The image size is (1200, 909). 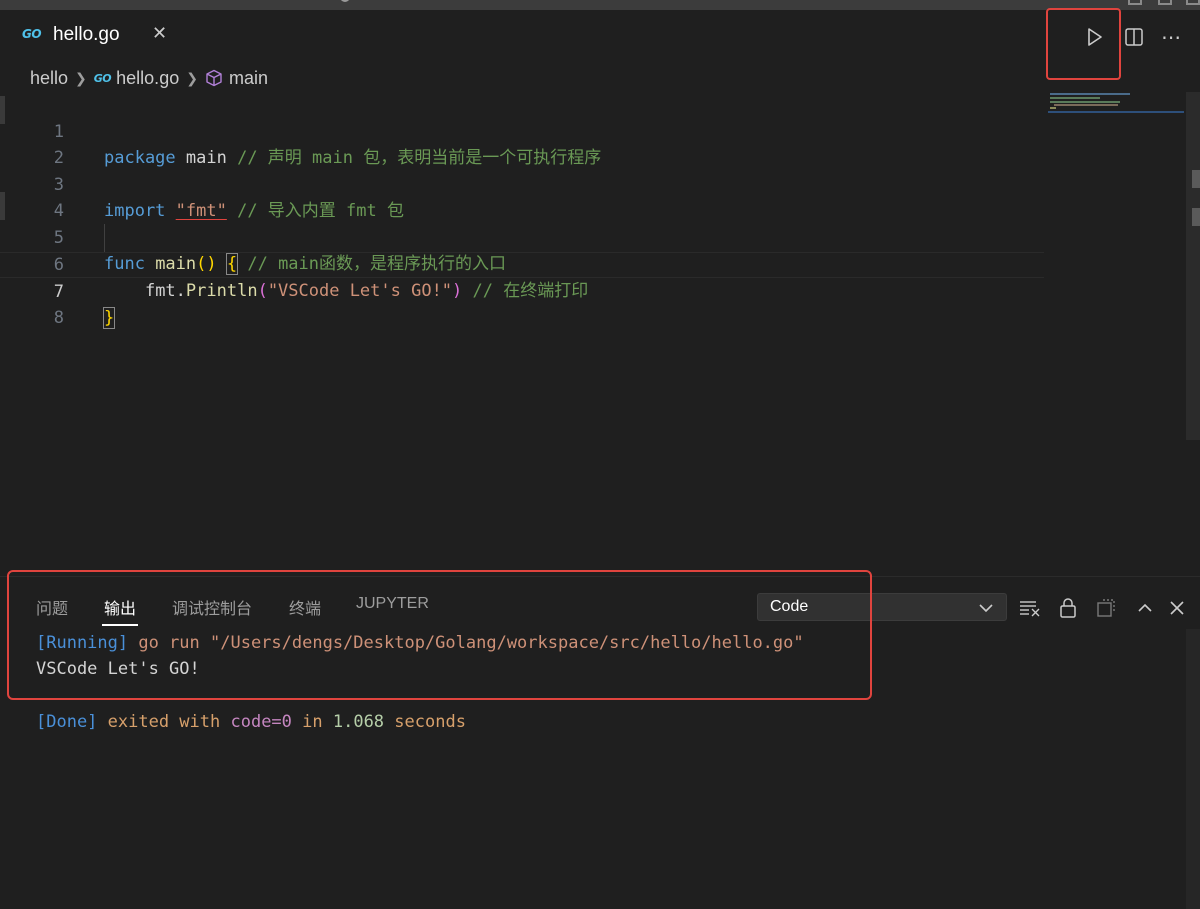 What do you see at coordinates (986, 608) in the screenshot?
I see `chevron-down-icon` at bounding box center [986, 608].